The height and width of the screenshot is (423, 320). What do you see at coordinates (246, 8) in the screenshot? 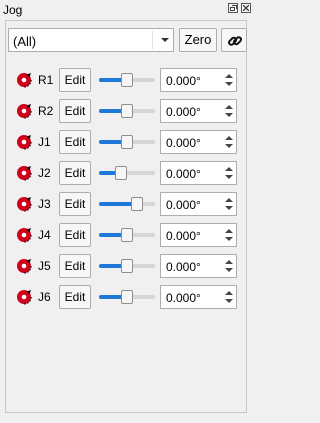
I see `close-icon` at bounding box center [246, 8].